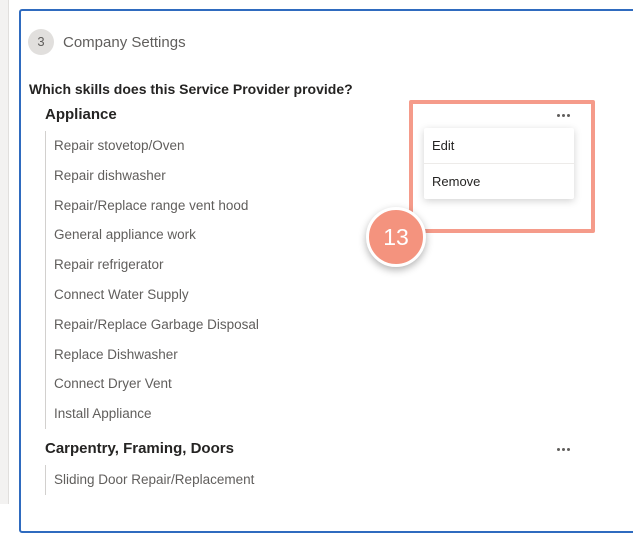 This screenshot has height=533, width=633. I want to click on list-item: Connect Dryer Vent, so click(152, 384).